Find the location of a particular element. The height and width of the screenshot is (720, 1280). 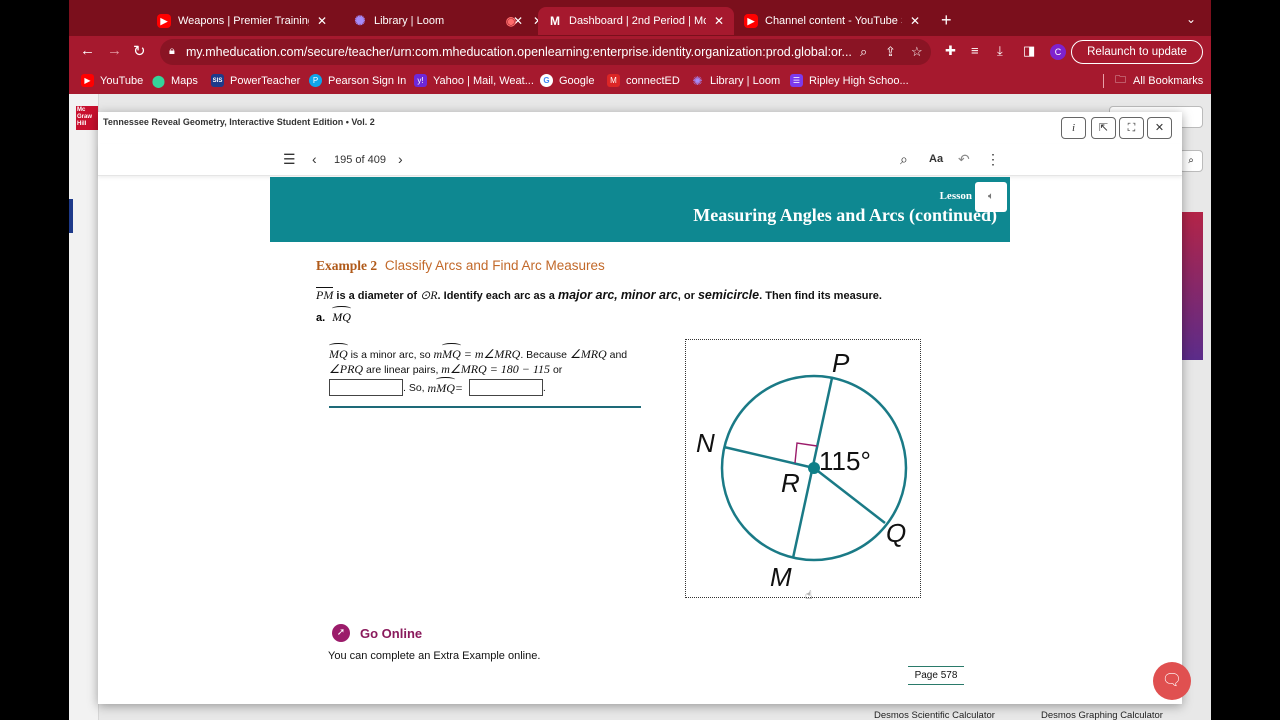

extensions-icon: ✚ is located at coordinates (950, 51).